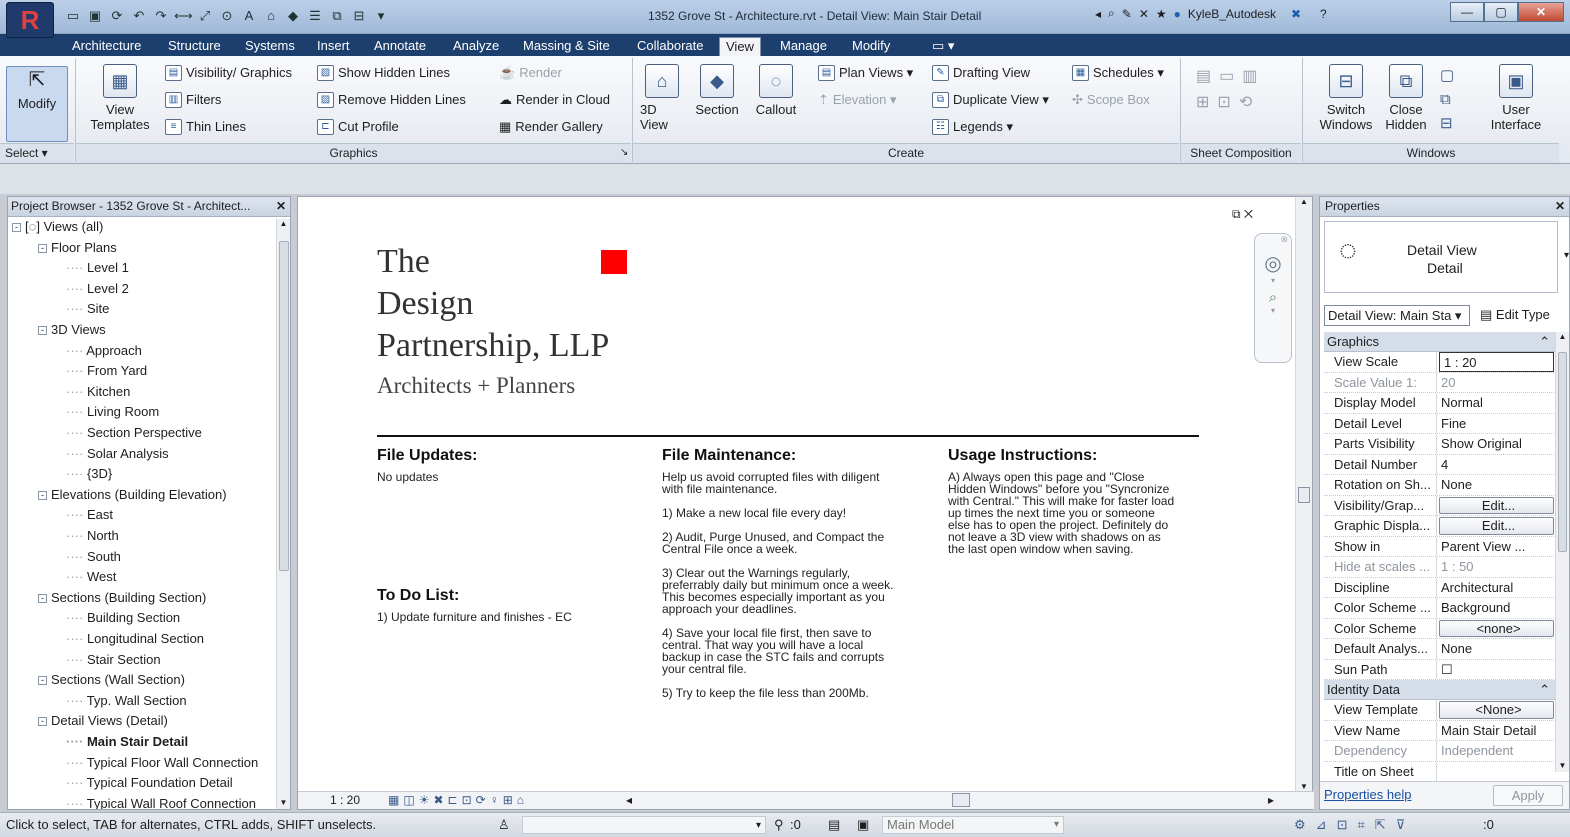 This screenshot has width=1570, height=837. What do you see at coordinates (1440, 342) in the screenshot?
I see `group-graphics: Graphics ⌃` at bounding box center [1440, 342].